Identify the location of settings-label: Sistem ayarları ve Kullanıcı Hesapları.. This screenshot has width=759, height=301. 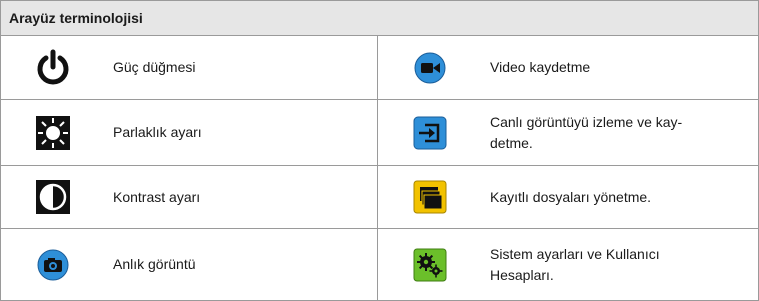
(575, 264).